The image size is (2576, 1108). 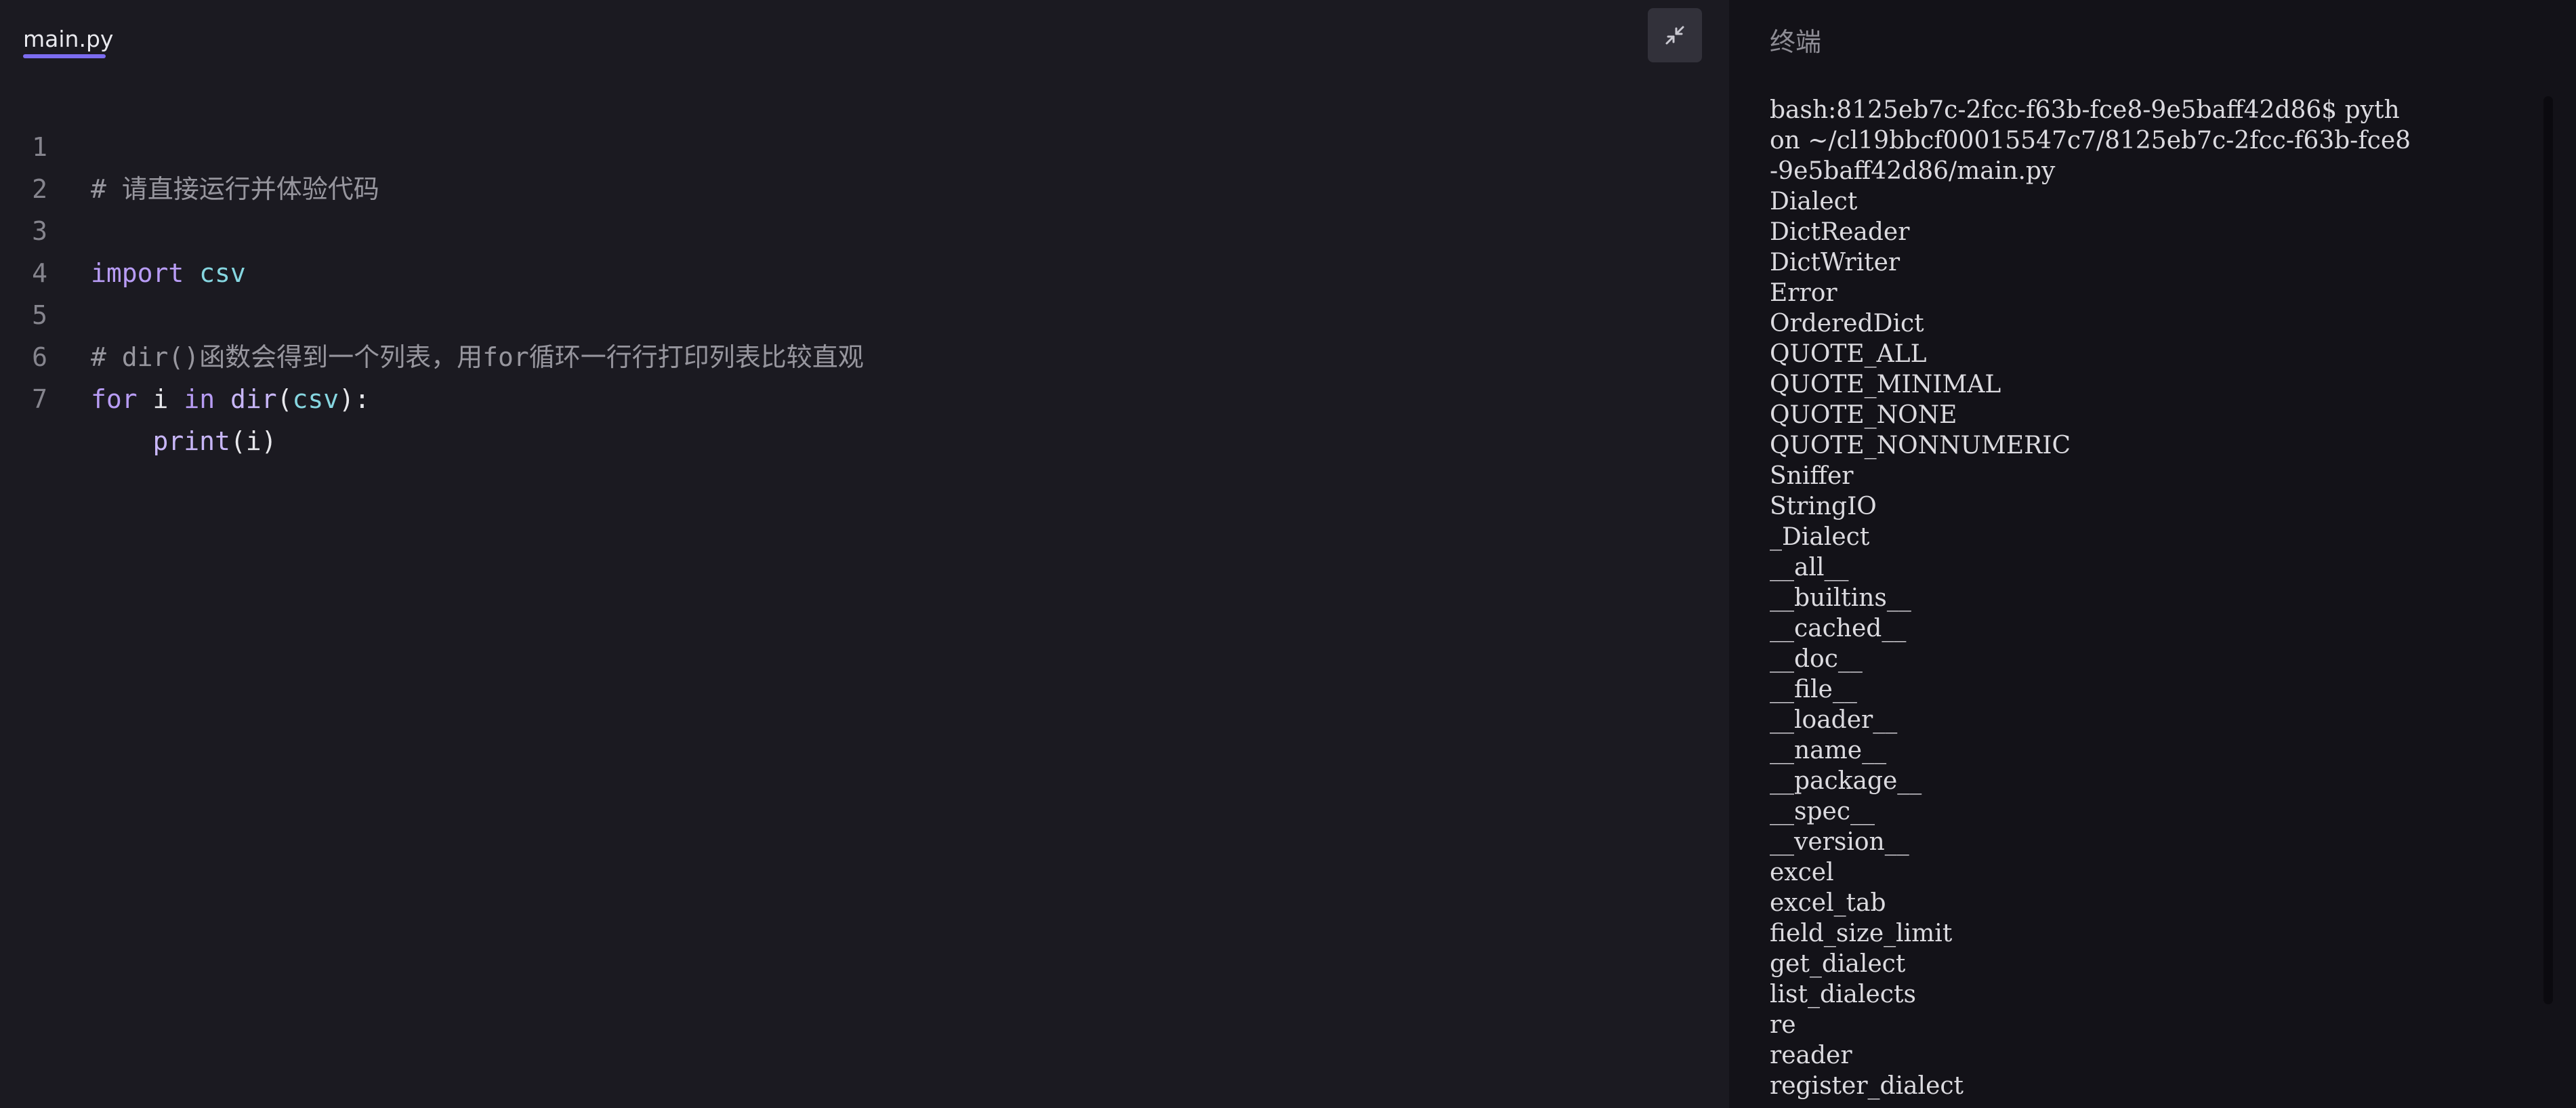 What do you see at coordinates (64, 56) in the screenshot?
I see `active-tab-indicator` at bounding box center [64, 56].